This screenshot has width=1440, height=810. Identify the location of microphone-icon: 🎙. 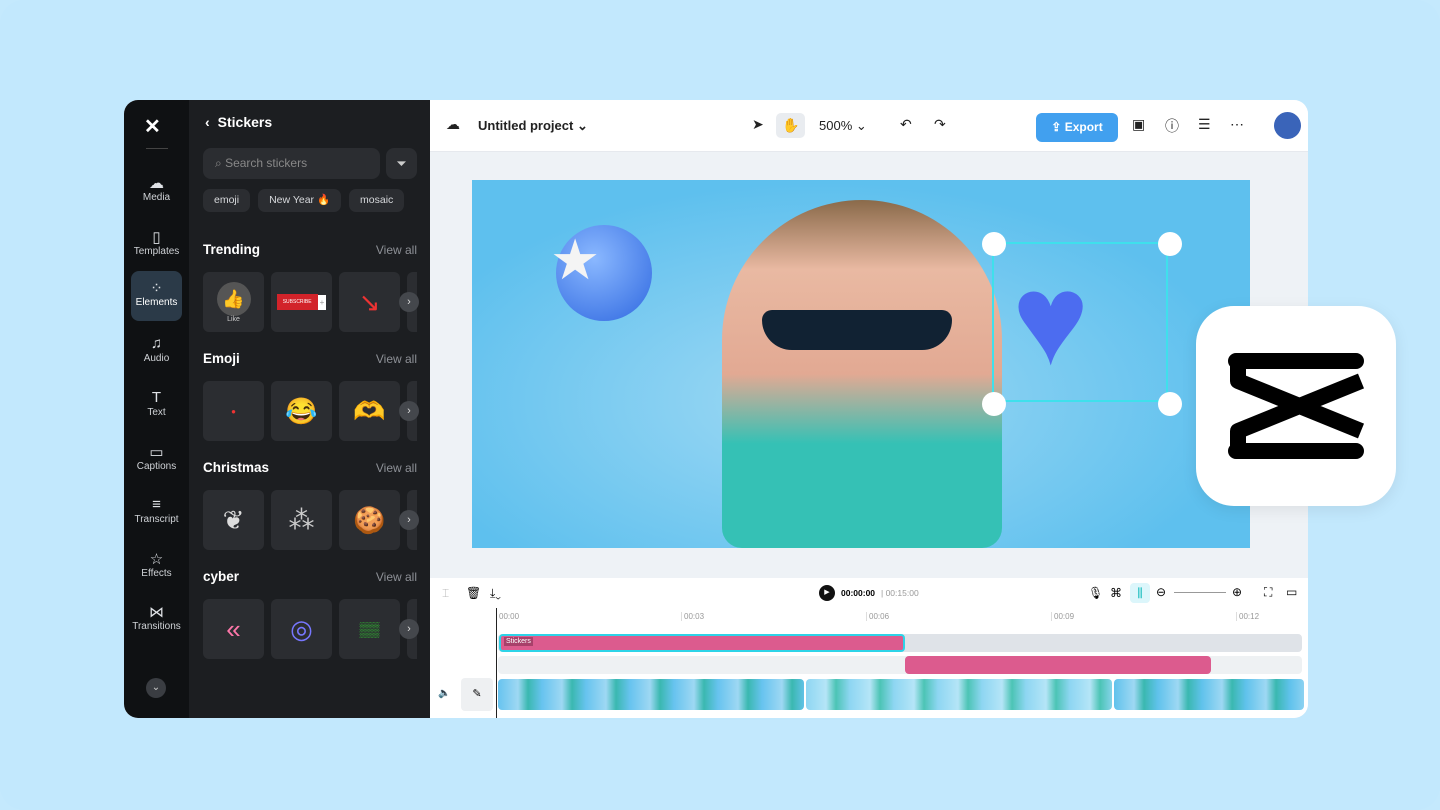
(1095, 593).